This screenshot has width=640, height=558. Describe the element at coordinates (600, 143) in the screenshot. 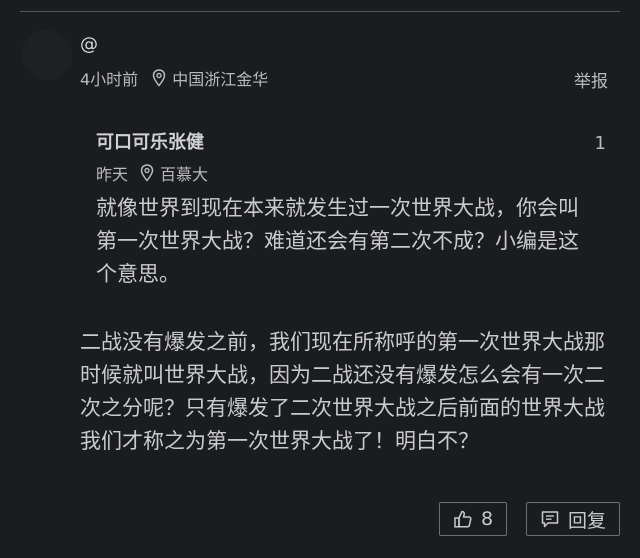

I see `quoted-reply-count: 1` at that location.